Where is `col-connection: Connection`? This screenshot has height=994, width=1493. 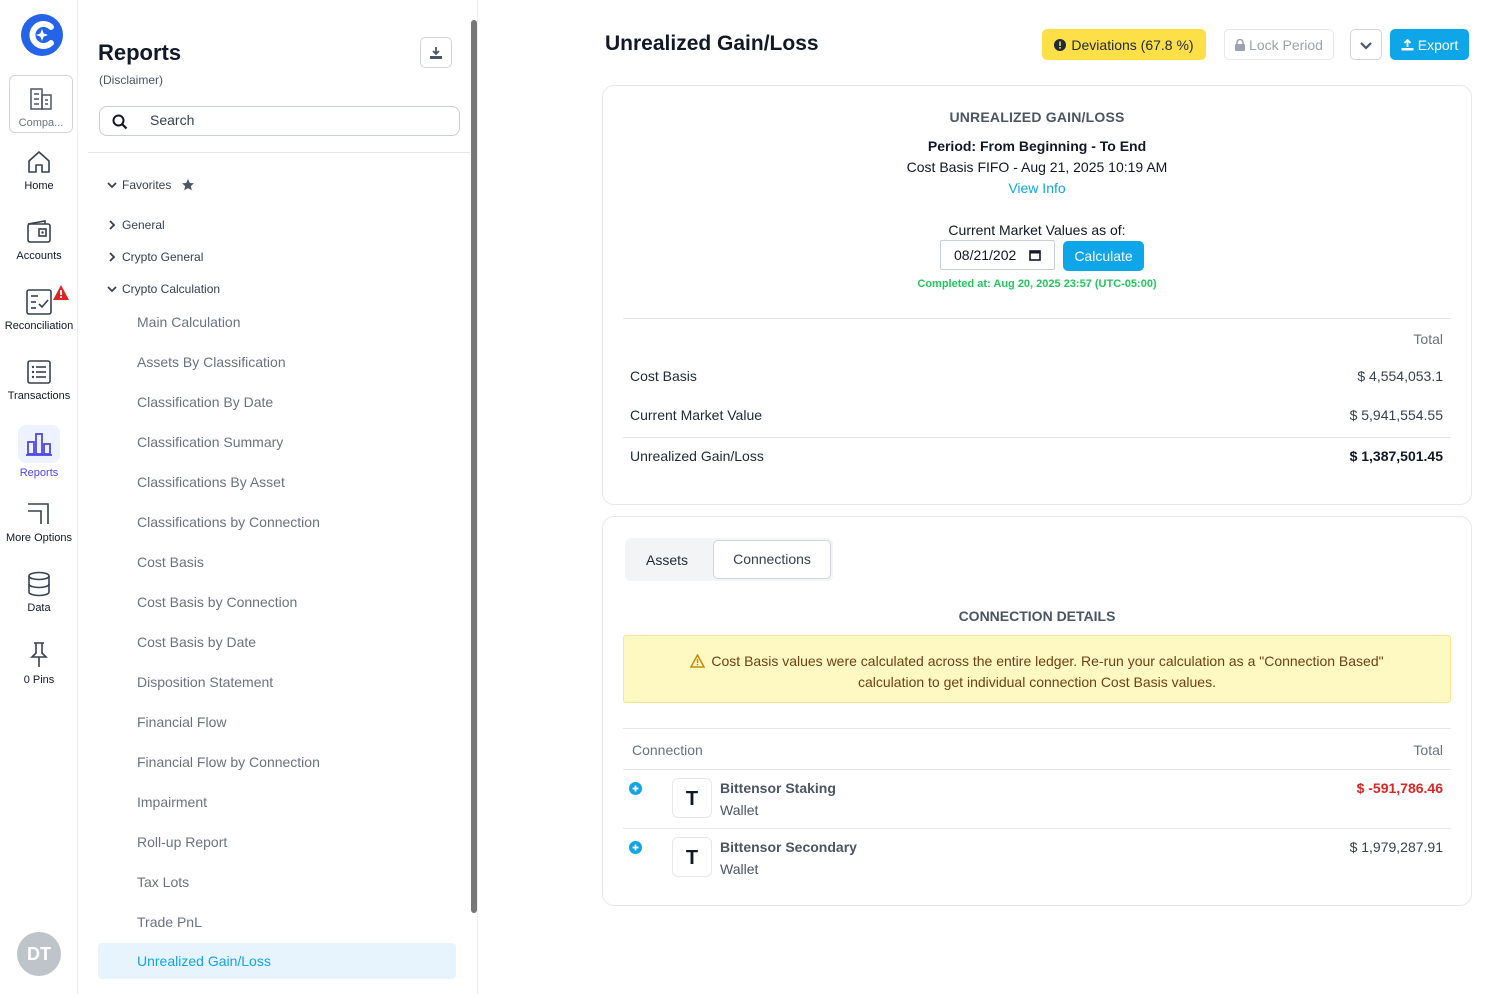
col-connection: Connection is located at coordinates (667, 750).